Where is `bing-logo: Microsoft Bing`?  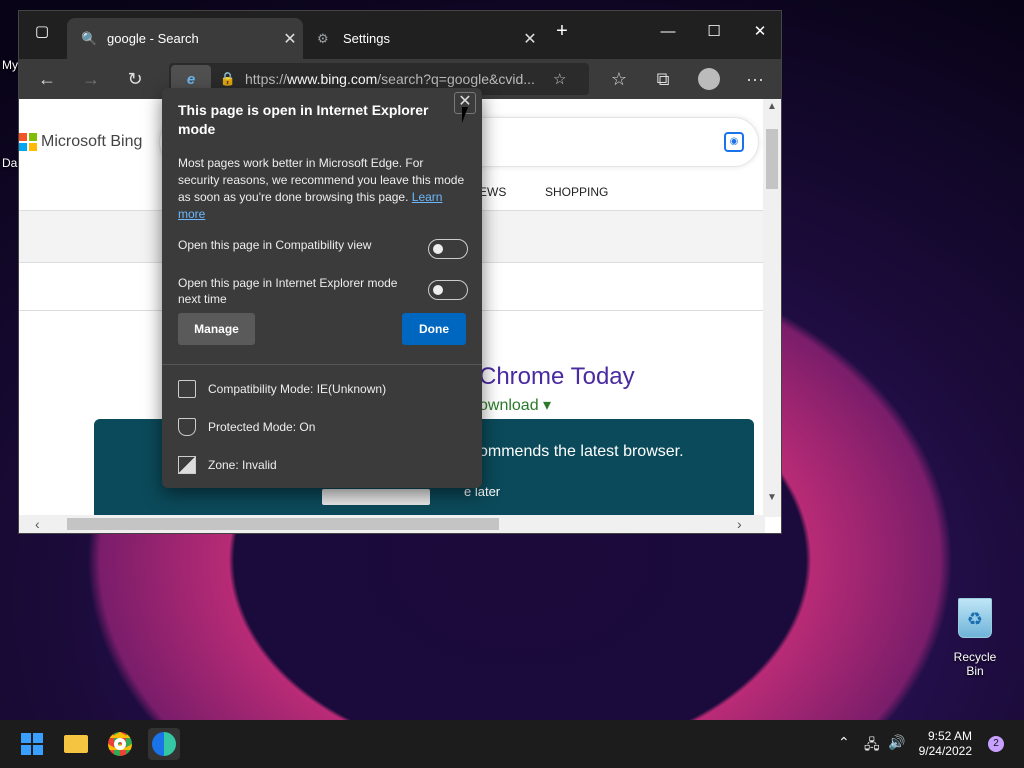 bing-logo: Microsoft Bing is located at coordinates (80, 142).